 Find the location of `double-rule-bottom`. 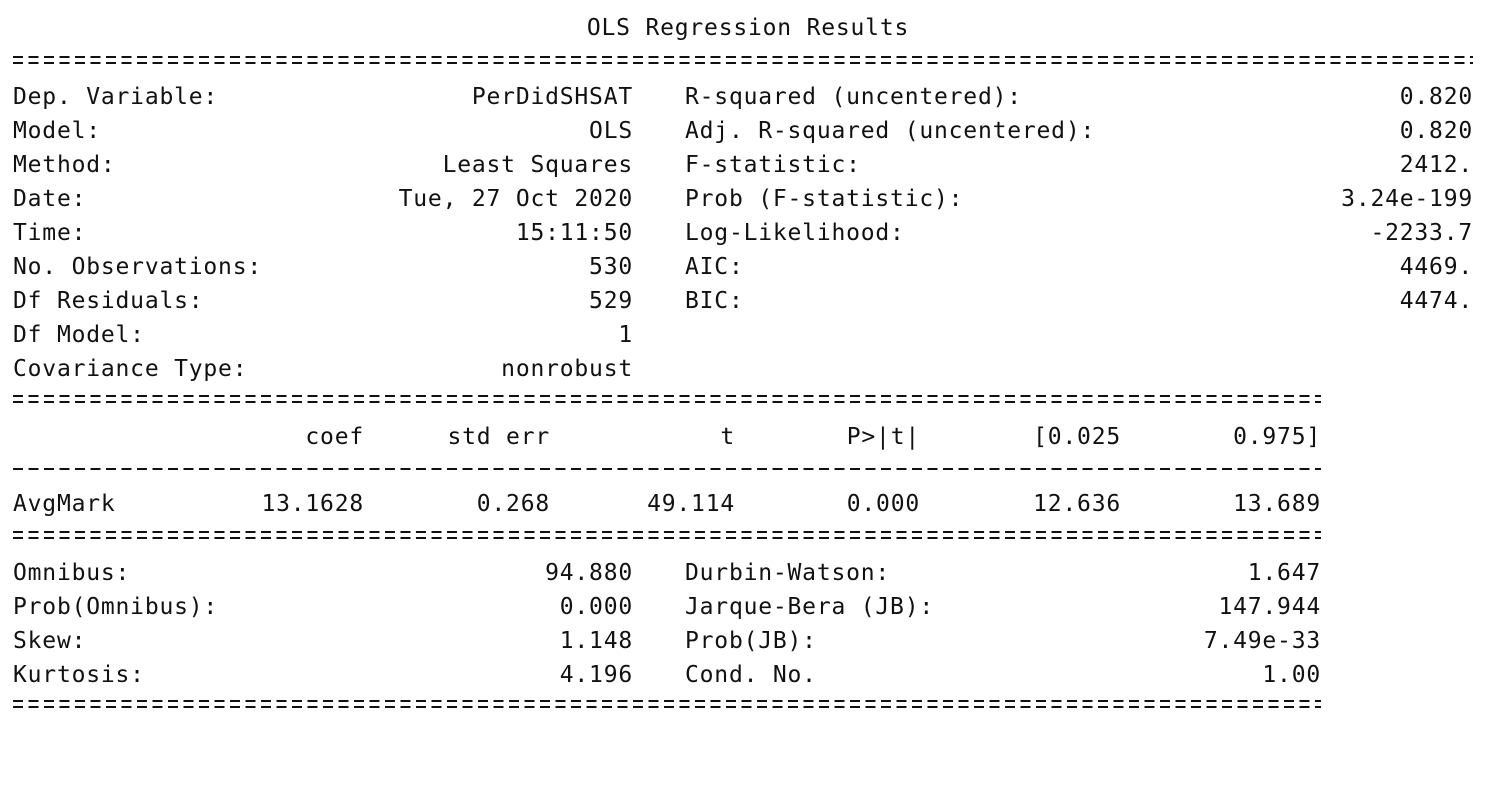

double-rule-bottom is located at coordinates (667, 704).